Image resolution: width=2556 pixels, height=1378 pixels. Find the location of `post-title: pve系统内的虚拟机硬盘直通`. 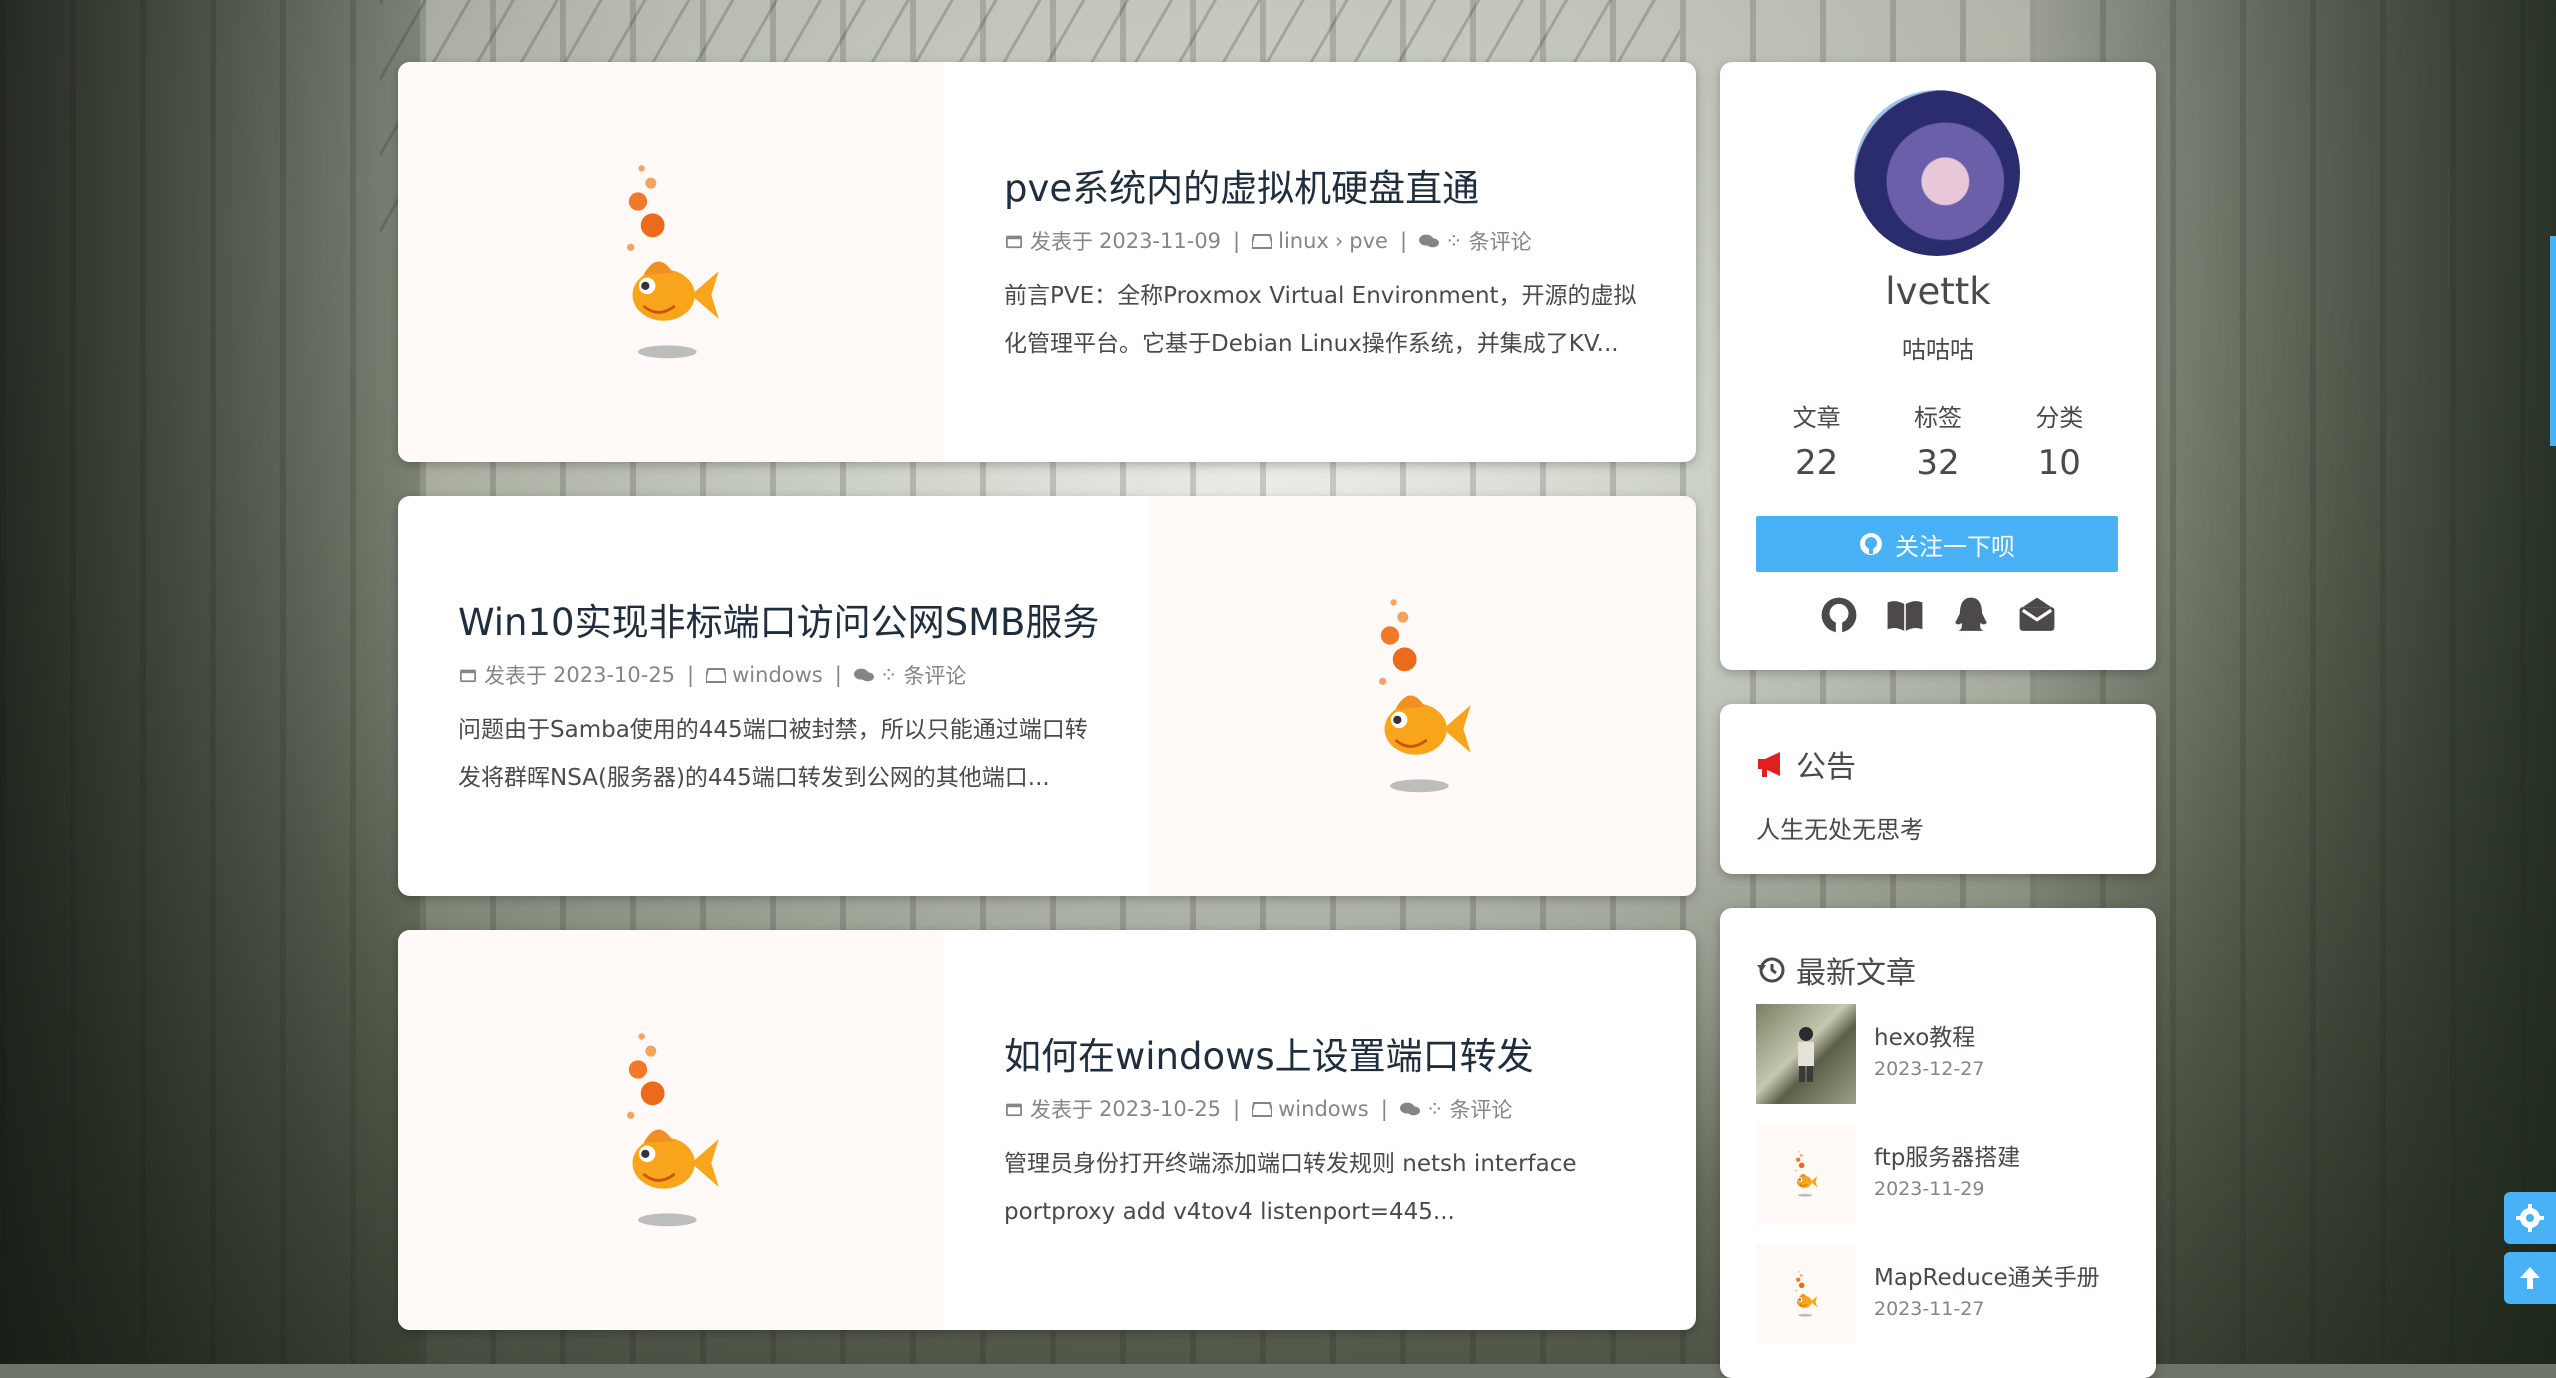

post-title: pve系统内的虚拟机硬盘直通 is located at coordinates (1241, 185).